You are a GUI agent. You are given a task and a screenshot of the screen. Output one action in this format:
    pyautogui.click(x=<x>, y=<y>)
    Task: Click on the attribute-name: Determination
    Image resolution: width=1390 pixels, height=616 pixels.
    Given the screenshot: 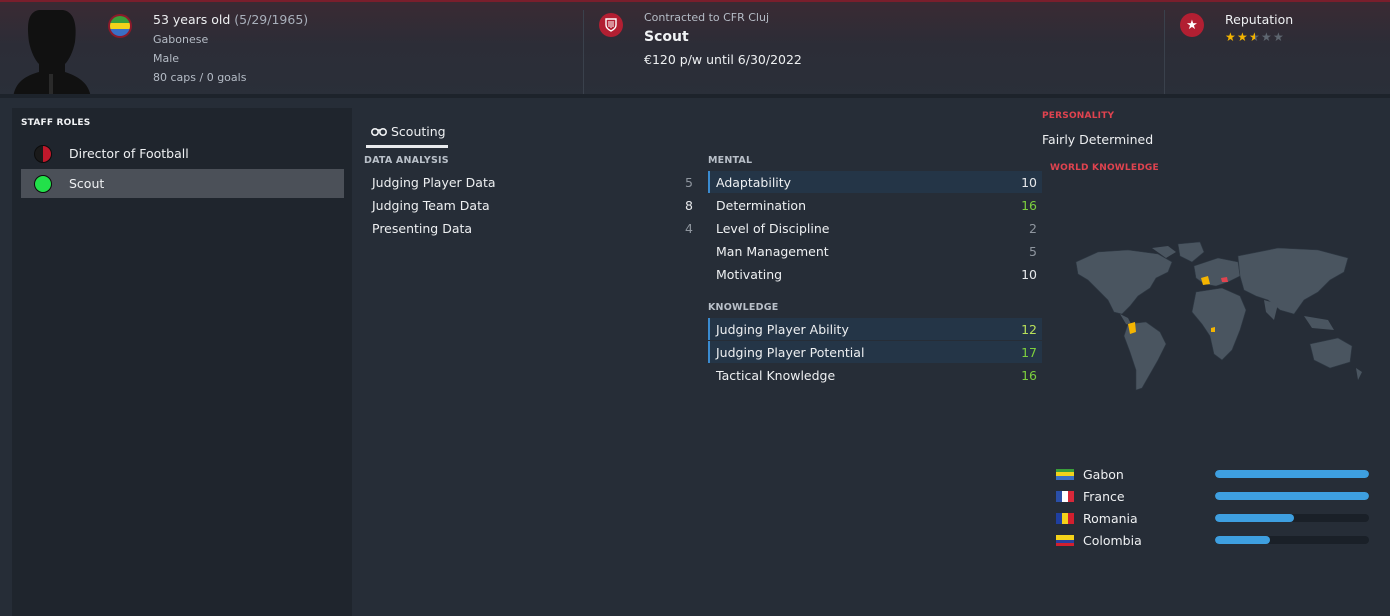 What is the action you would take?
    pyautogui.click(x=761, y=205)
    